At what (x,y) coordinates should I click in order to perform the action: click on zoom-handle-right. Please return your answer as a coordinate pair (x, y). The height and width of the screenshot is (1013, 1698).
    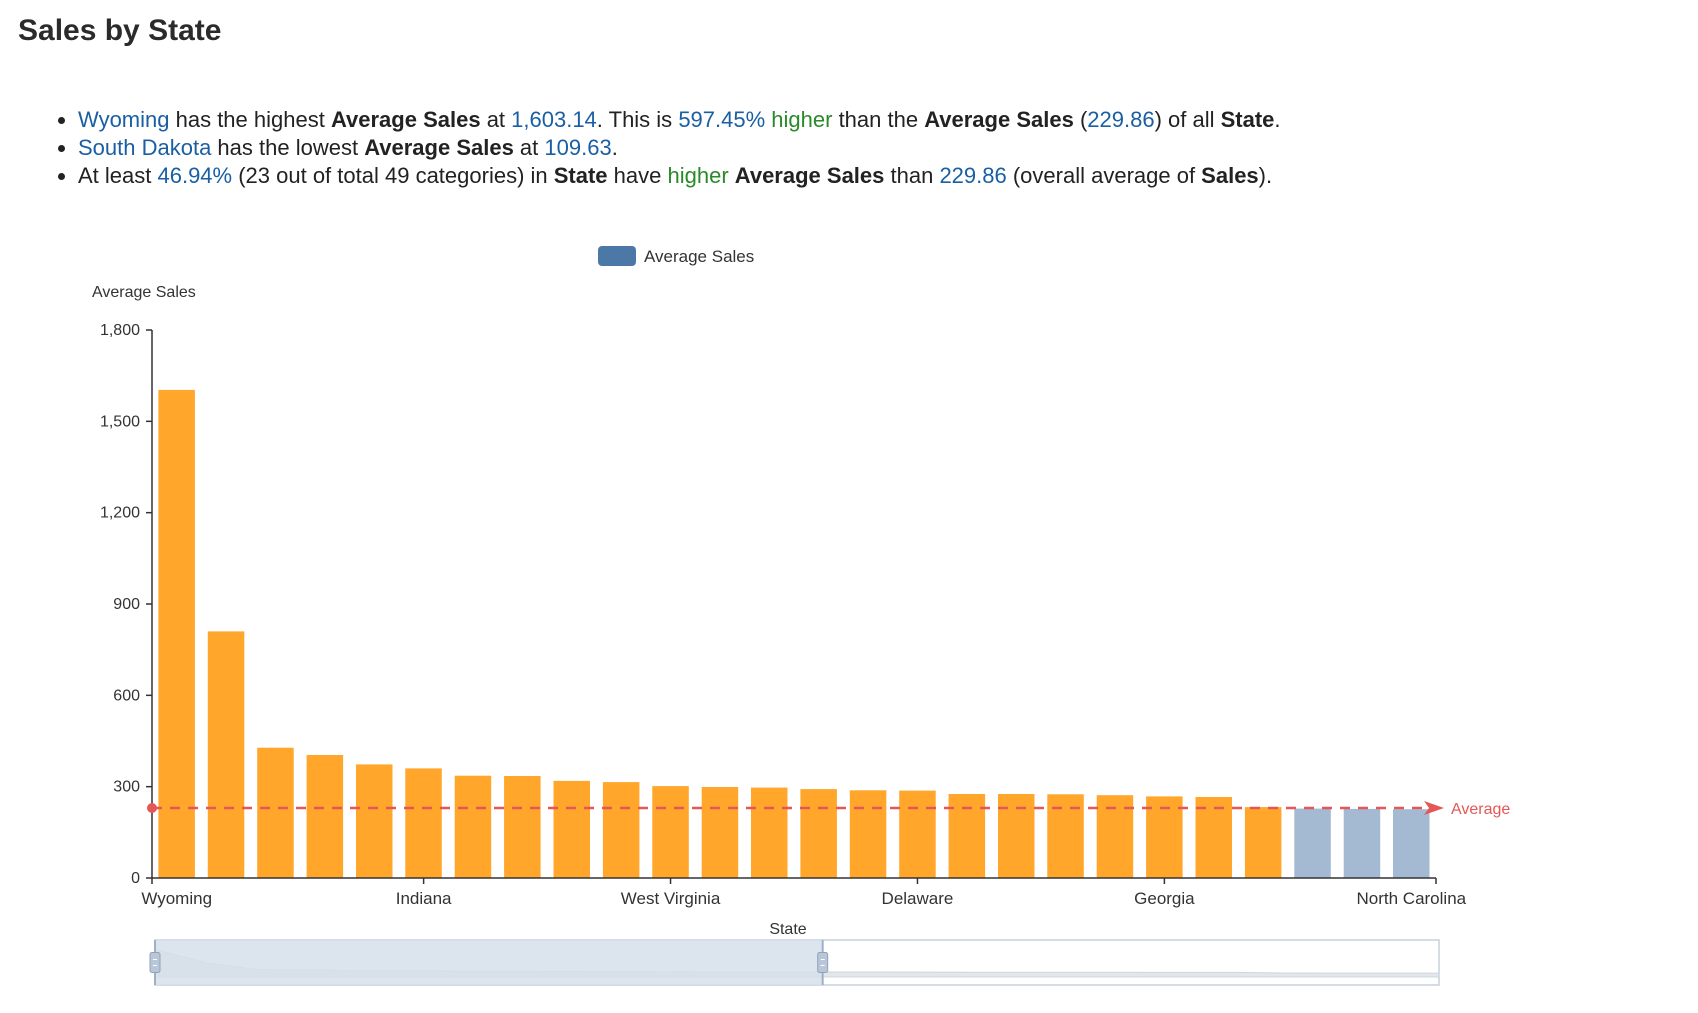
    Looking at the image, I should click on (823, 962).